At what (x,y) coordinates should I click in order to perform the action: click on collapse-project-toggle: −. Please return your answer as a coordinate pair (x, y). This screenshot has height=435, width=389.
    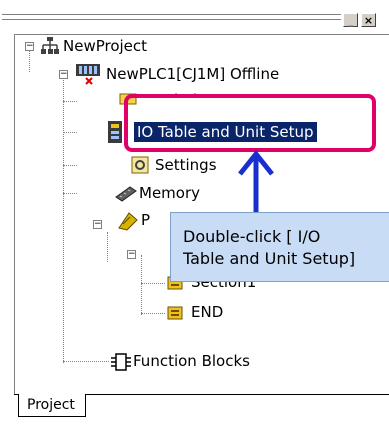
    Looking at the image, I should click on (29, 46).